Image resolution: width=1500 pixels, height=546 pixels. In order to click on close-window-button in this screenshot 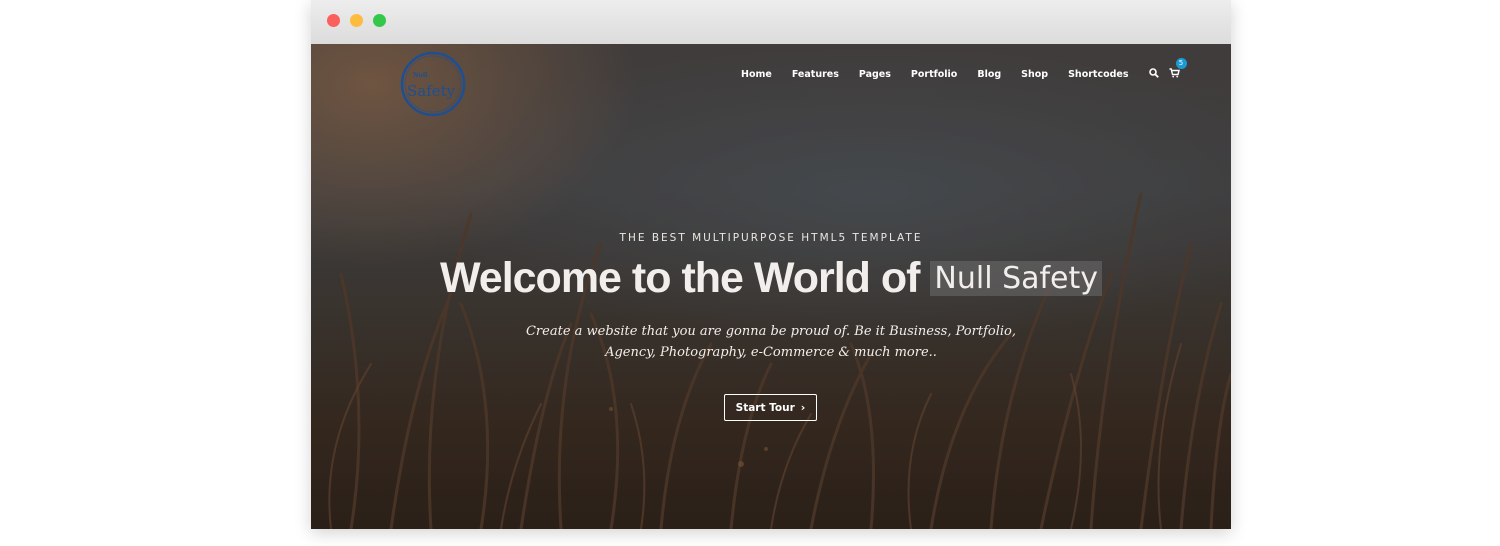, I will do `click(333, 20)`.